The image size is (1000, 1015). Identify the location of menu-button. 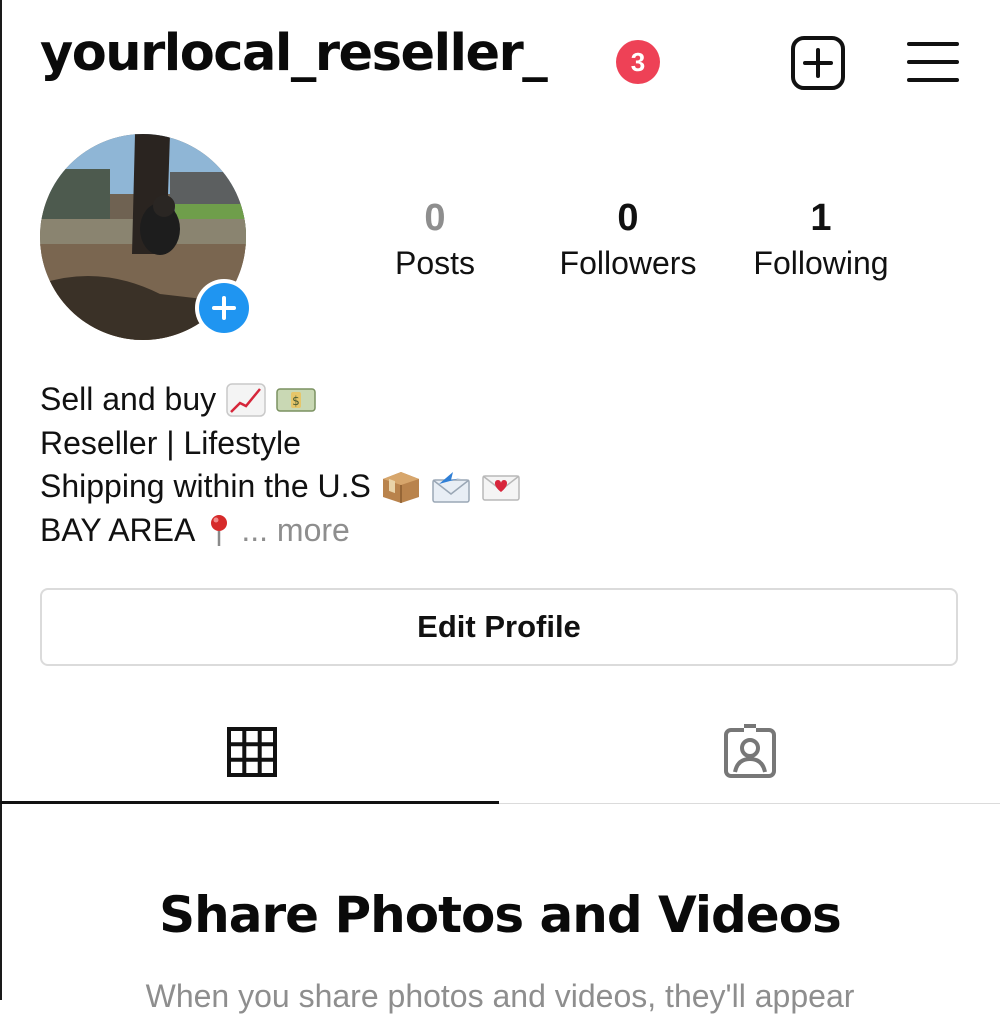
(933, 62).